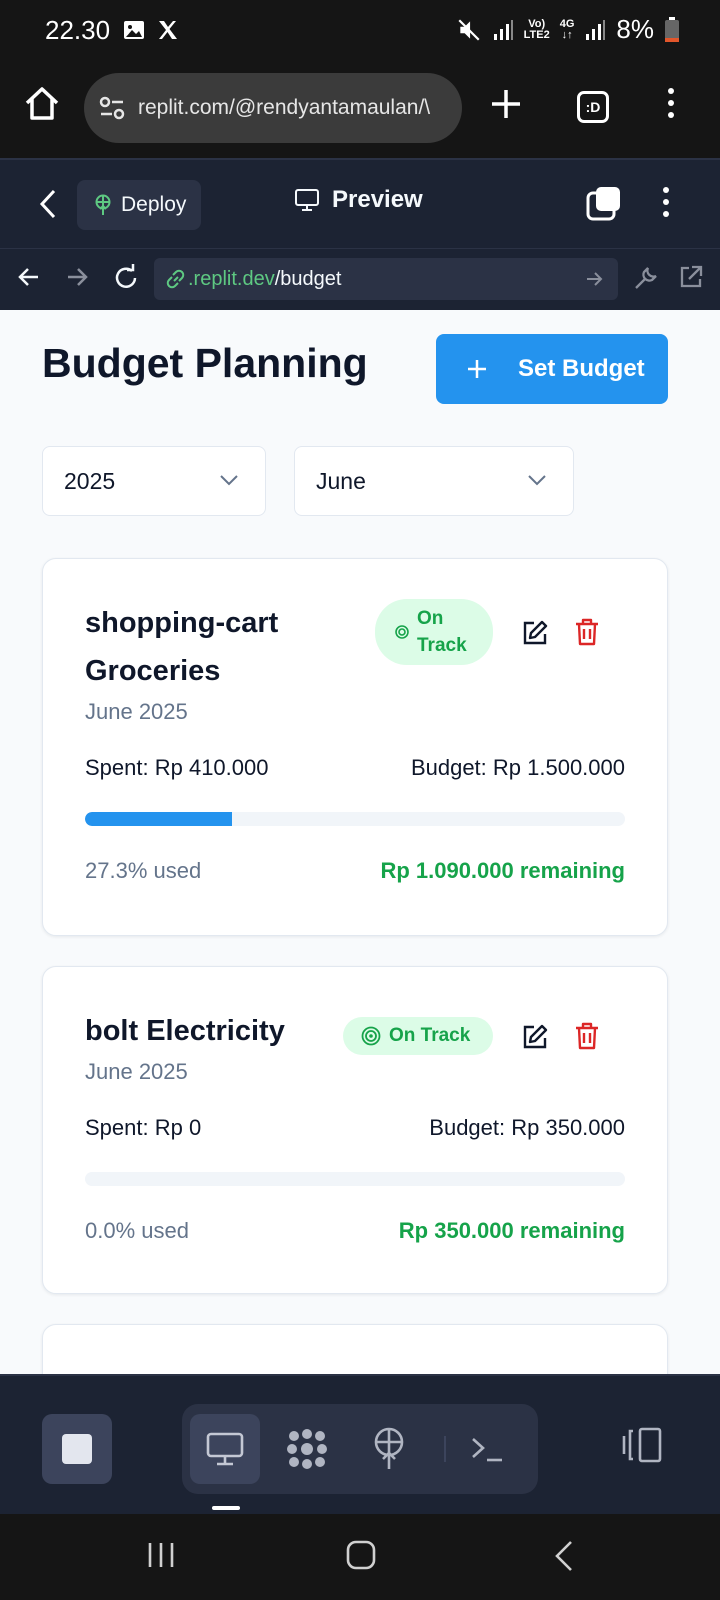 This screenshot has height=1600, width=720. I want to click on agent-icon, so click(307, 1449).